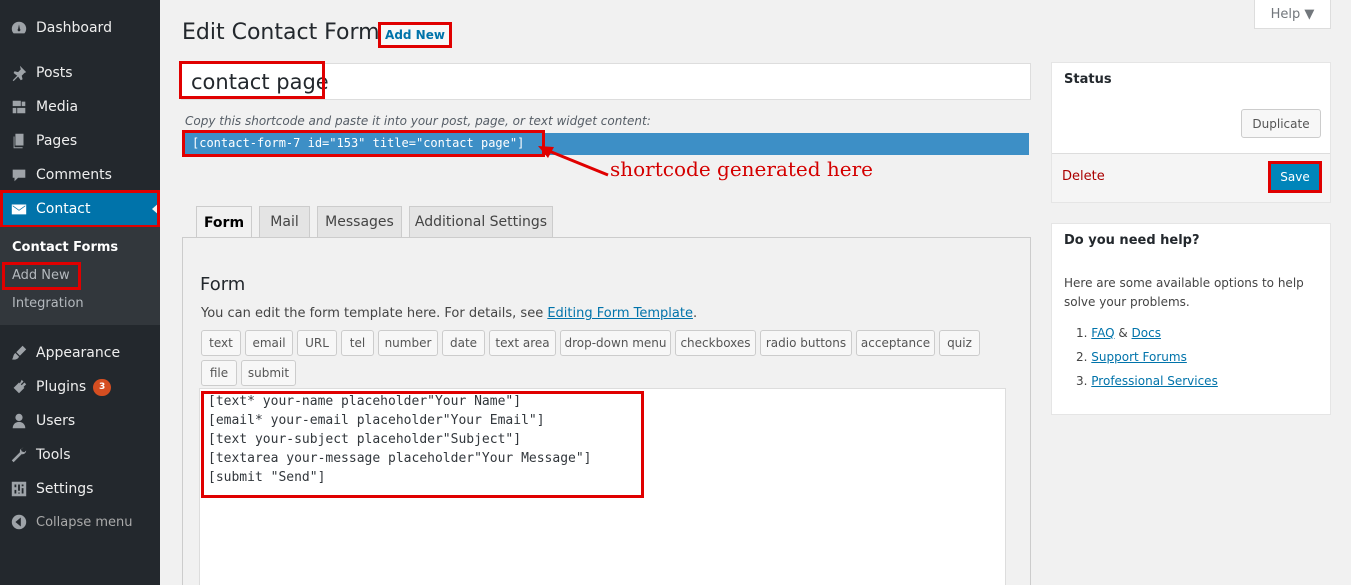 The image size is (1351, 585). What do you see at coordinates (56, 421) in the screenshot?
I see `sidebar-item-label: Users` at bounding box center [56, 421].